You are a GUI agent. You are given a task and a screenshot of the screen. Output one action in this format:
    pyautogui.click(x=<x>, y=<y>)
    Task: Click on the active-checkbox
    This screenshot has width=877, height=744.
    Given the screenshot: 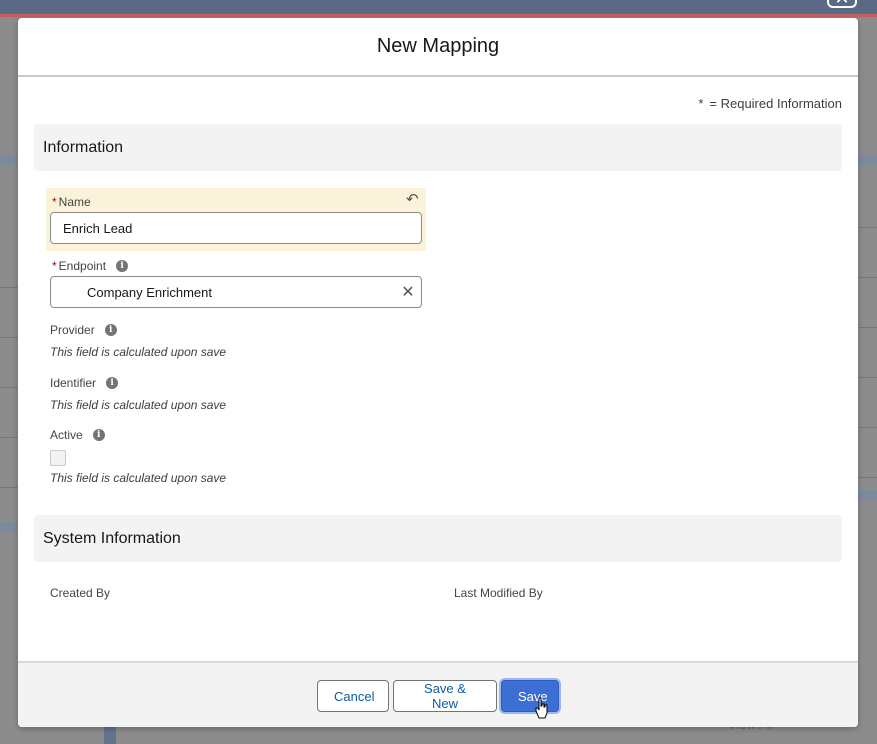 What is the action you would take?
    pyautogui.click(x=58, y=458)
    